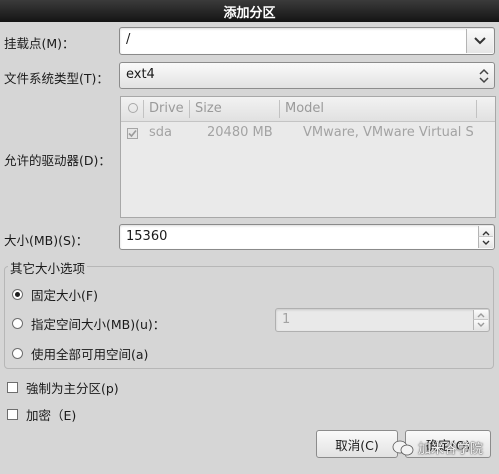 This screenshot has height=474, width=499. I want to click on size-decrement-button, so click(485, 242).